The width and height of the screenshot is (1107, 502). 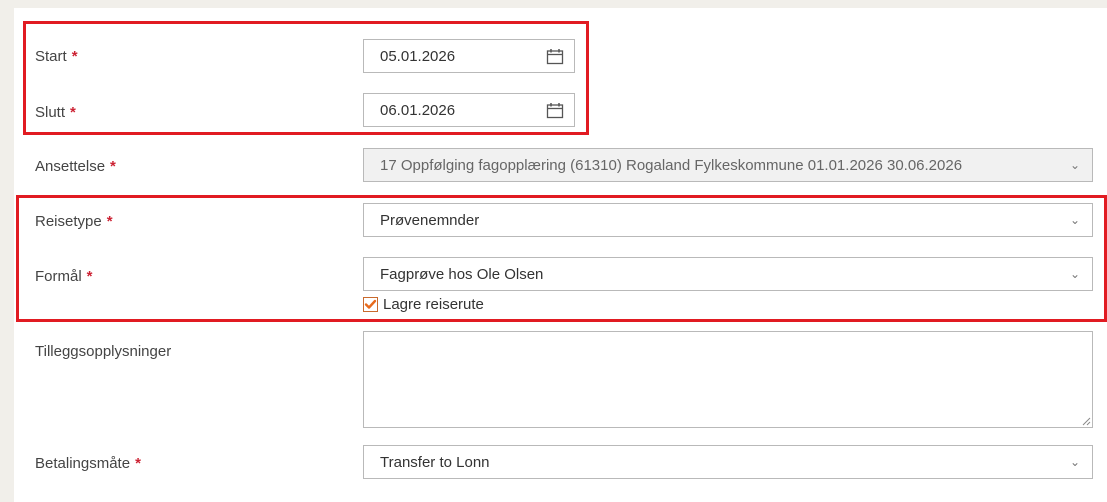 What do you see at coordinates (103, 351) in the screenshot?
I see `tillegg-label: Tilleggsopplysninger` at bounding box center [103, 351].